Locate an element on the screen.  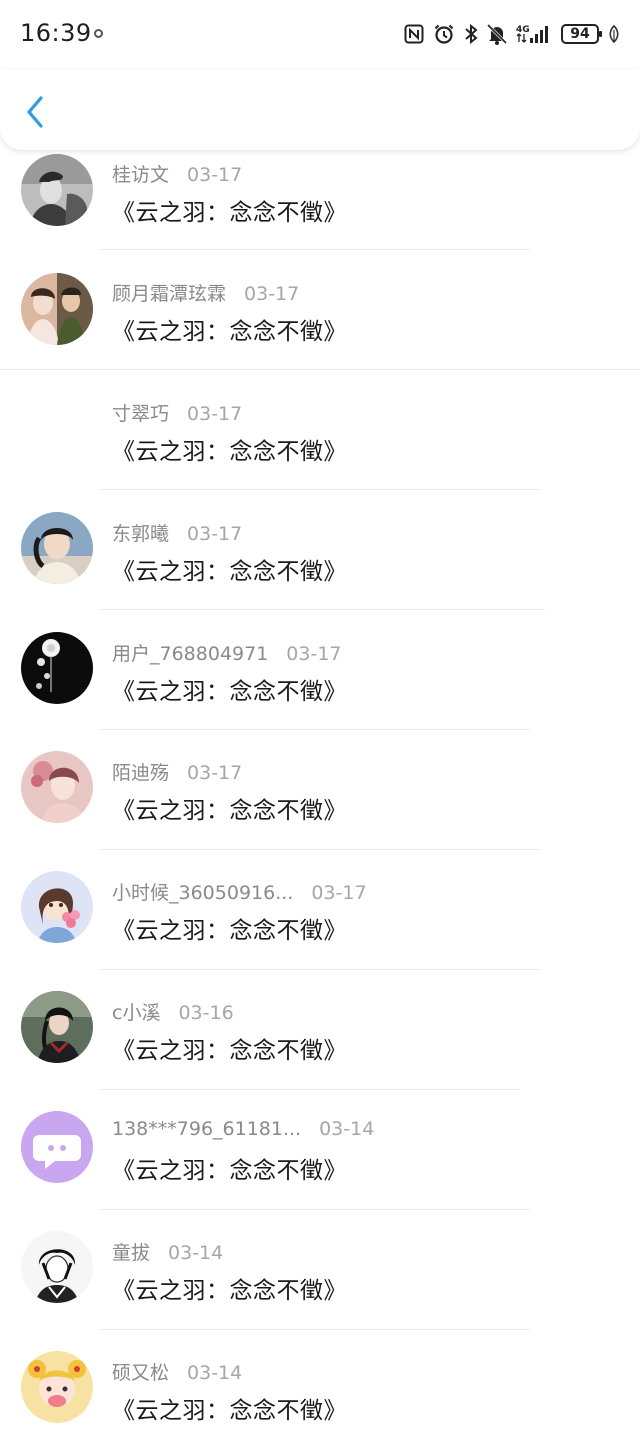
bluetooth-icon is located at coordinates (471, 34).